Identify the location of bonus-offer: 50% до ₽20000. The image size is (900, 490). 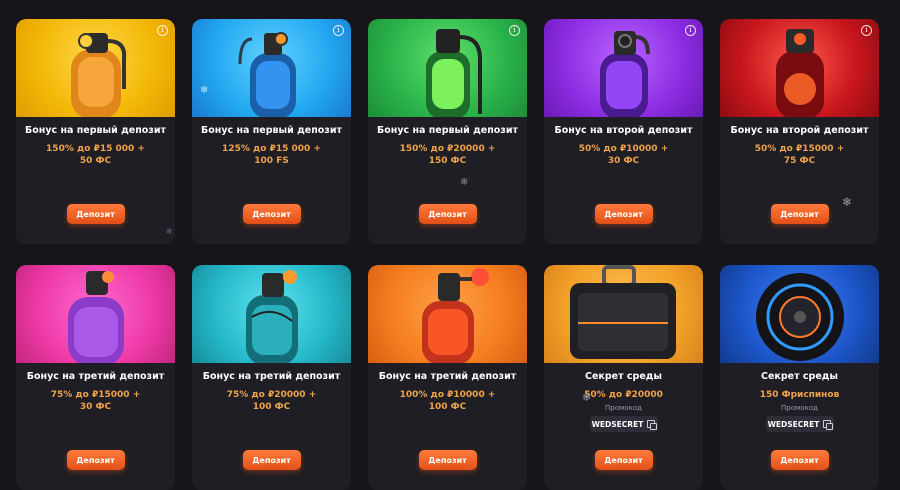
(623, 395).